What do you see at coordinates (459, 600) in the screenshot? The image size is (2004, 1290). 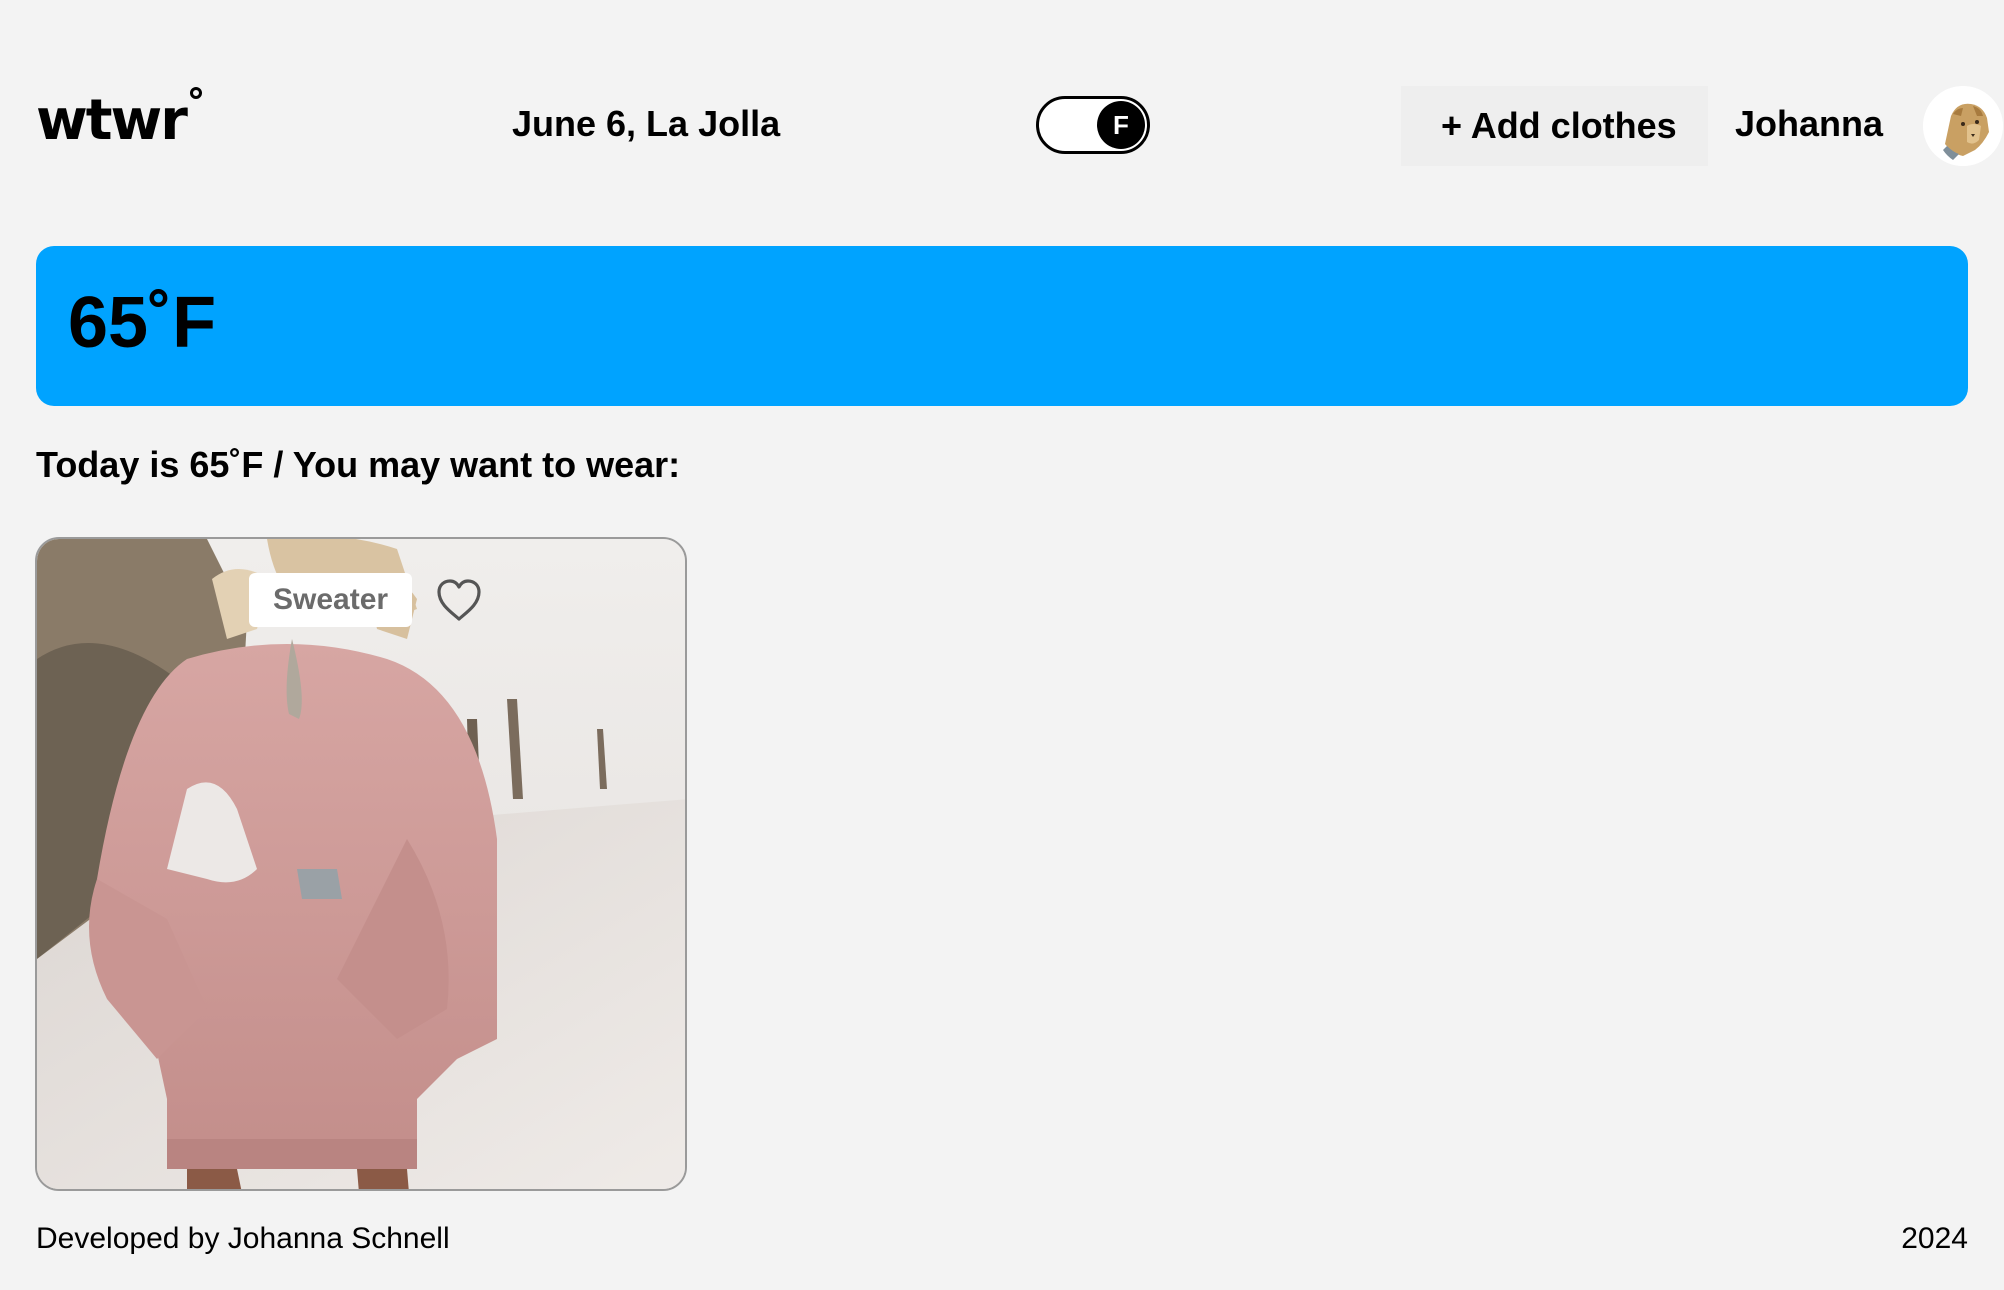 I see `heart-outline-icon` at bounding box center [459, 600].